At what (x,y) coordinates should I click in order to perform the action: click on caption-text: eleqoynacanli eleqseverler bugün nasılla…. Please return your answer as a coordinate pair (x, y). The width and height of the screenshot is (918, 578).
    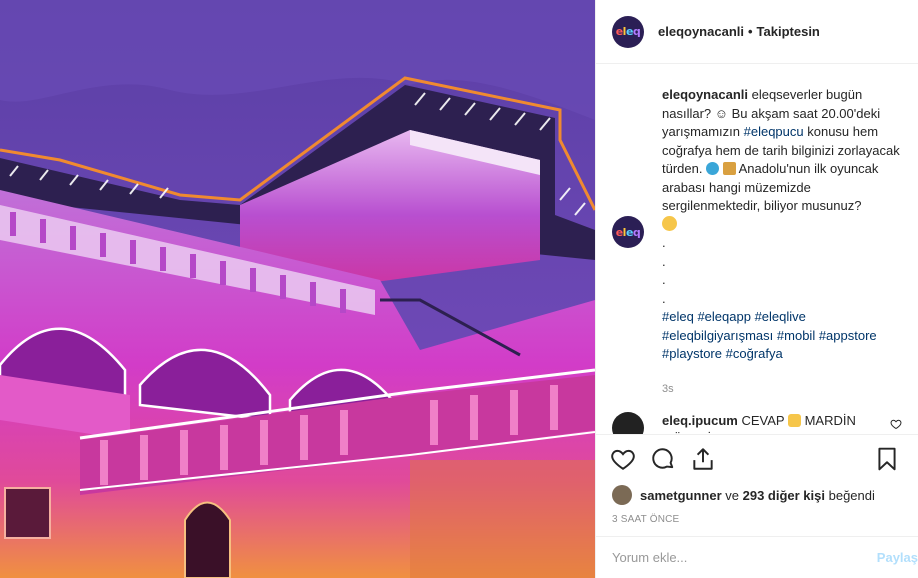
    Looking at the image, I should click on (782, 242).